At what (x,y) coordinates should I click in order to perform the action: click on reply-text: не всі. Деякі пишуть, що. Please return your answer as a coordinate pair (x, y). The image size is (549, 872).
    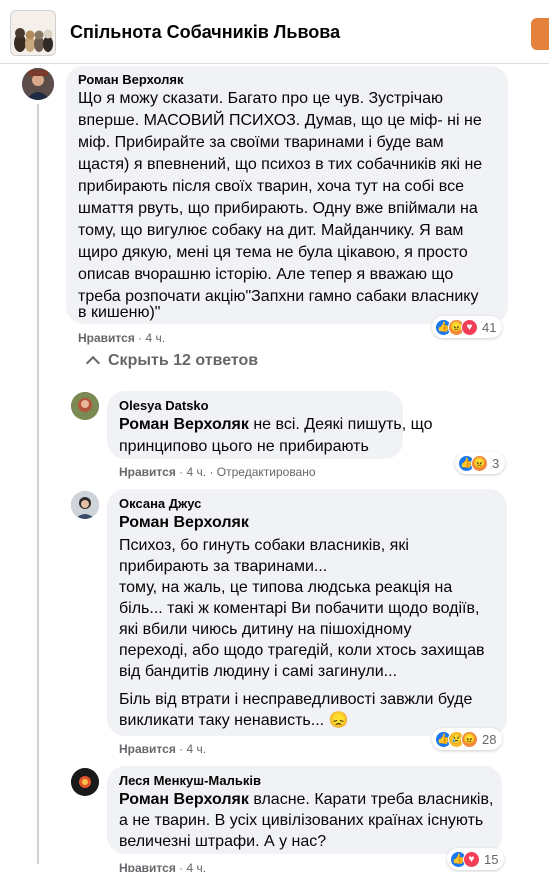
    Looking at the image, I should click on (340, 424).